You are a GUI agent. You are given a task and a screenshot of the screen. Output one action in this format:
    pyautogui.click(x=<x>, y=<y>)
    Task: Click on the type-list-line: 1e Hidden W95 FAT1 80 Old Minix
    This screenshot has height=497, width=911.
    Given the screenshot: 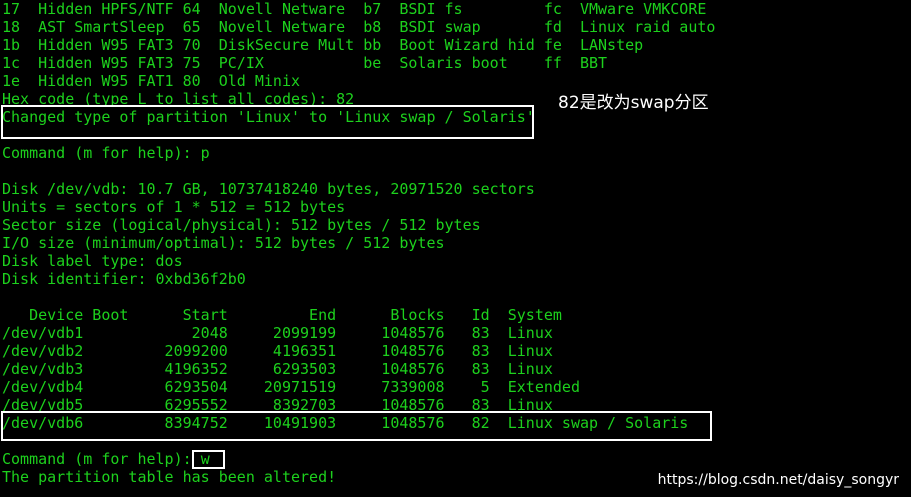 What is the action you would take?
    pyautogui.click(x=151, y=81)
    